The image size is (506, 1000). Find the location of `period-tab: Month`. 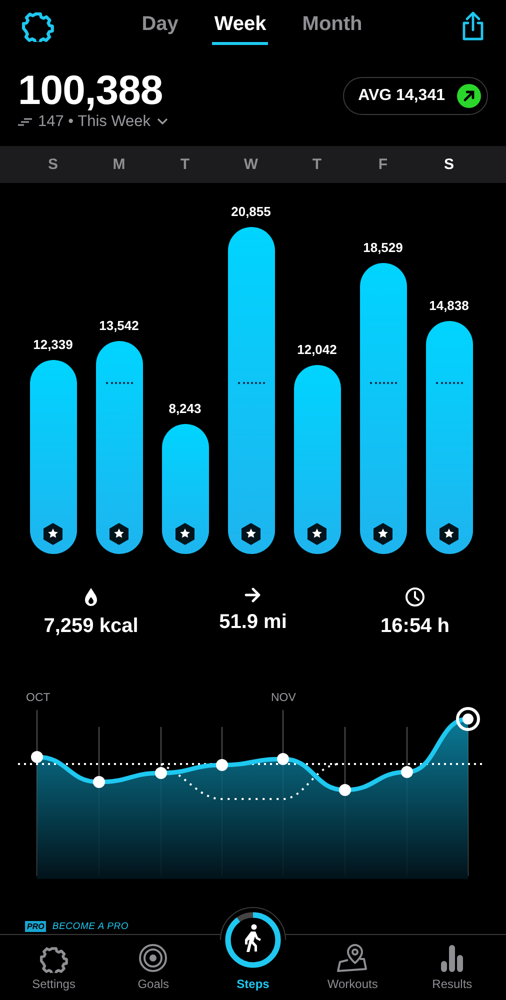

period-tab: Month is located at coordinates (332, 25).